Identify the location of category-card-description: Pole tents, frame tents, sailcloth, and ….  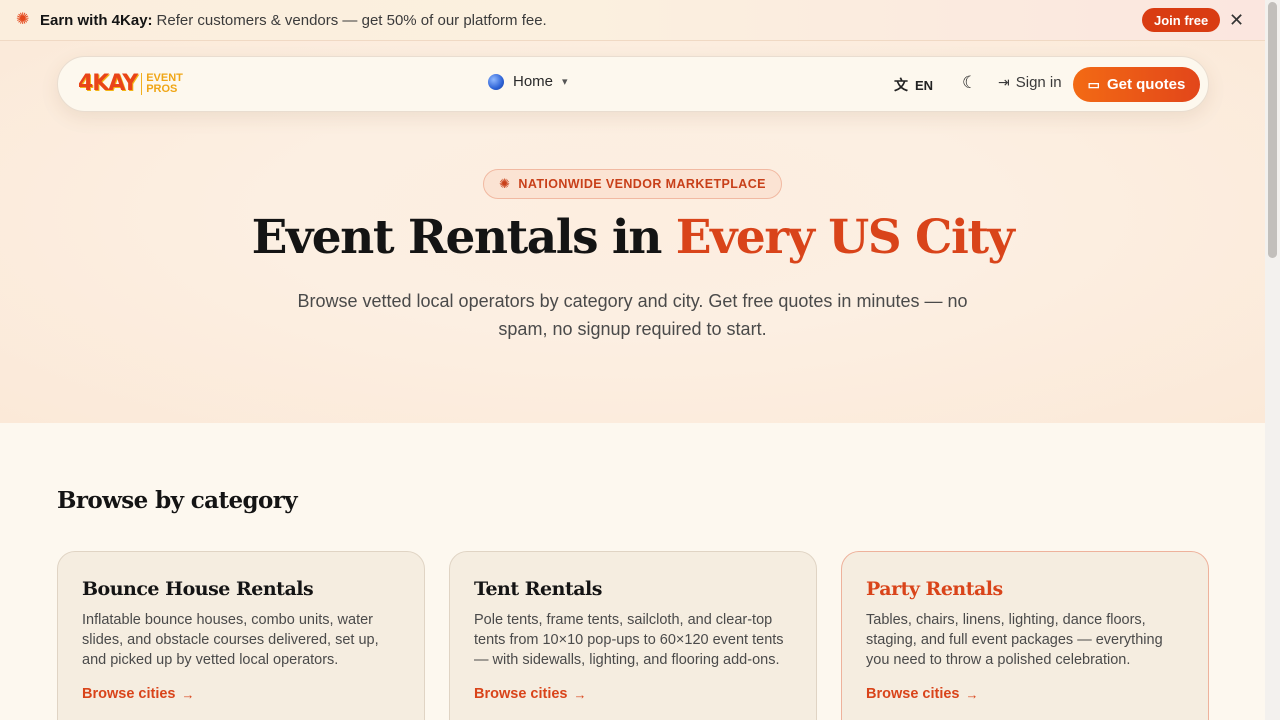
(629, 640).